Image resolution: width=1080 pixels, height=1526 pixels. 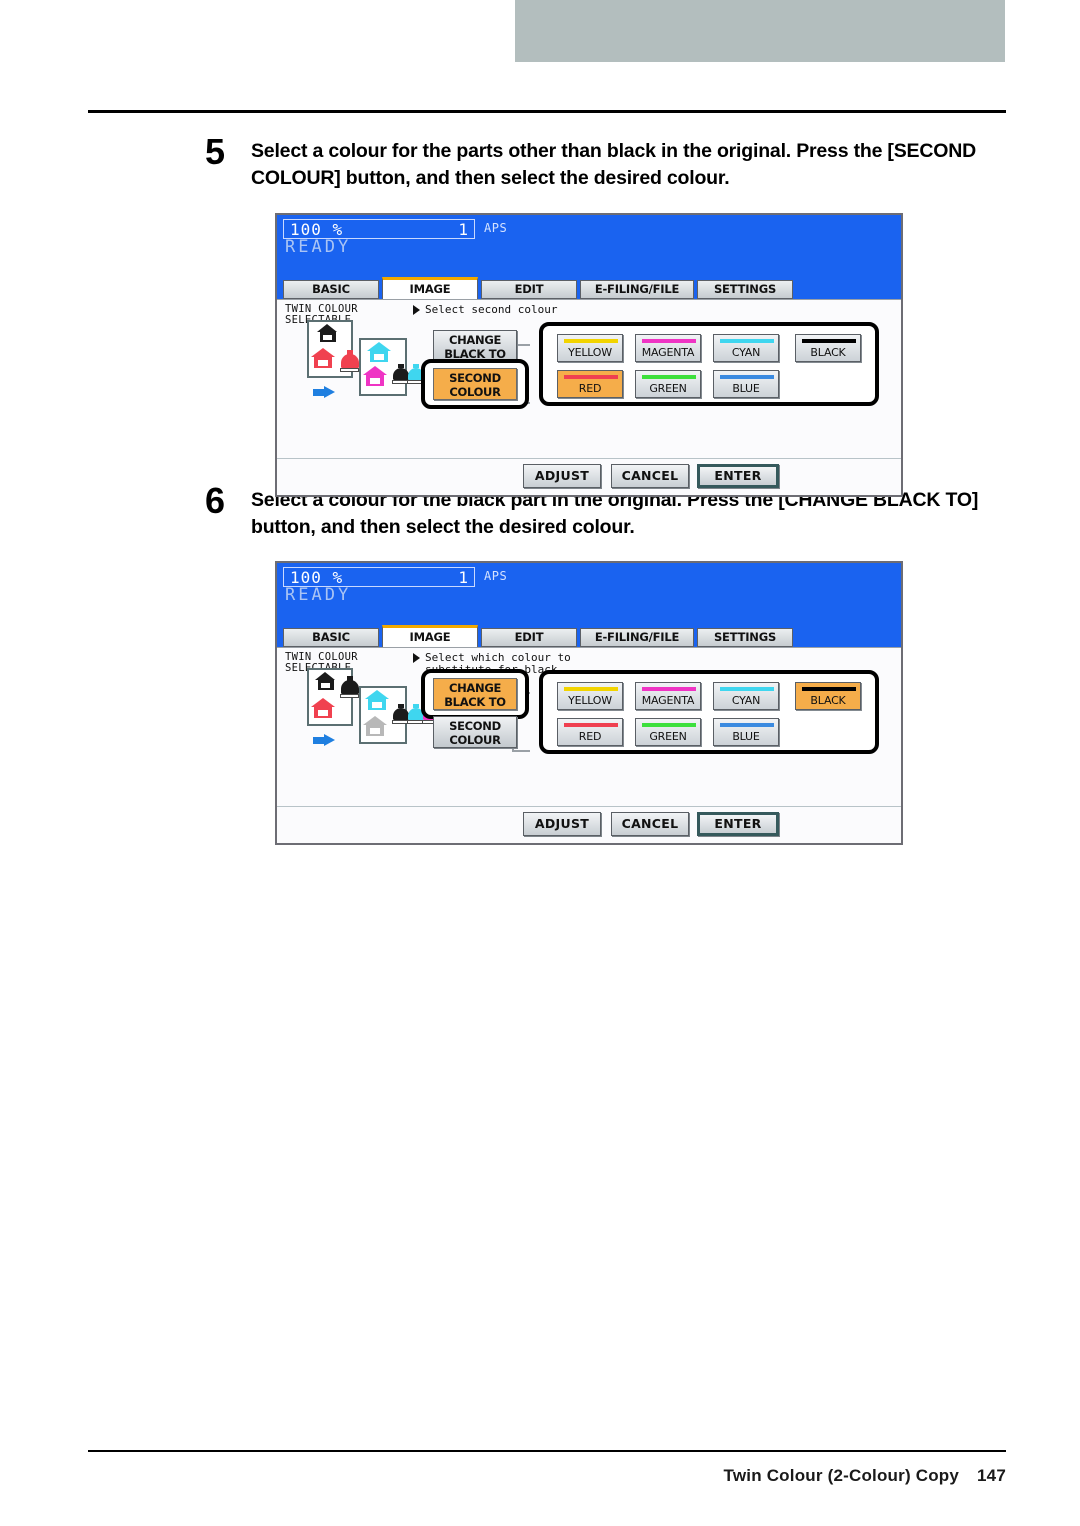 What do you see at coordinates (547, 111) in the screenshot?
I see `header-rule` at bounding box center [547, 111].